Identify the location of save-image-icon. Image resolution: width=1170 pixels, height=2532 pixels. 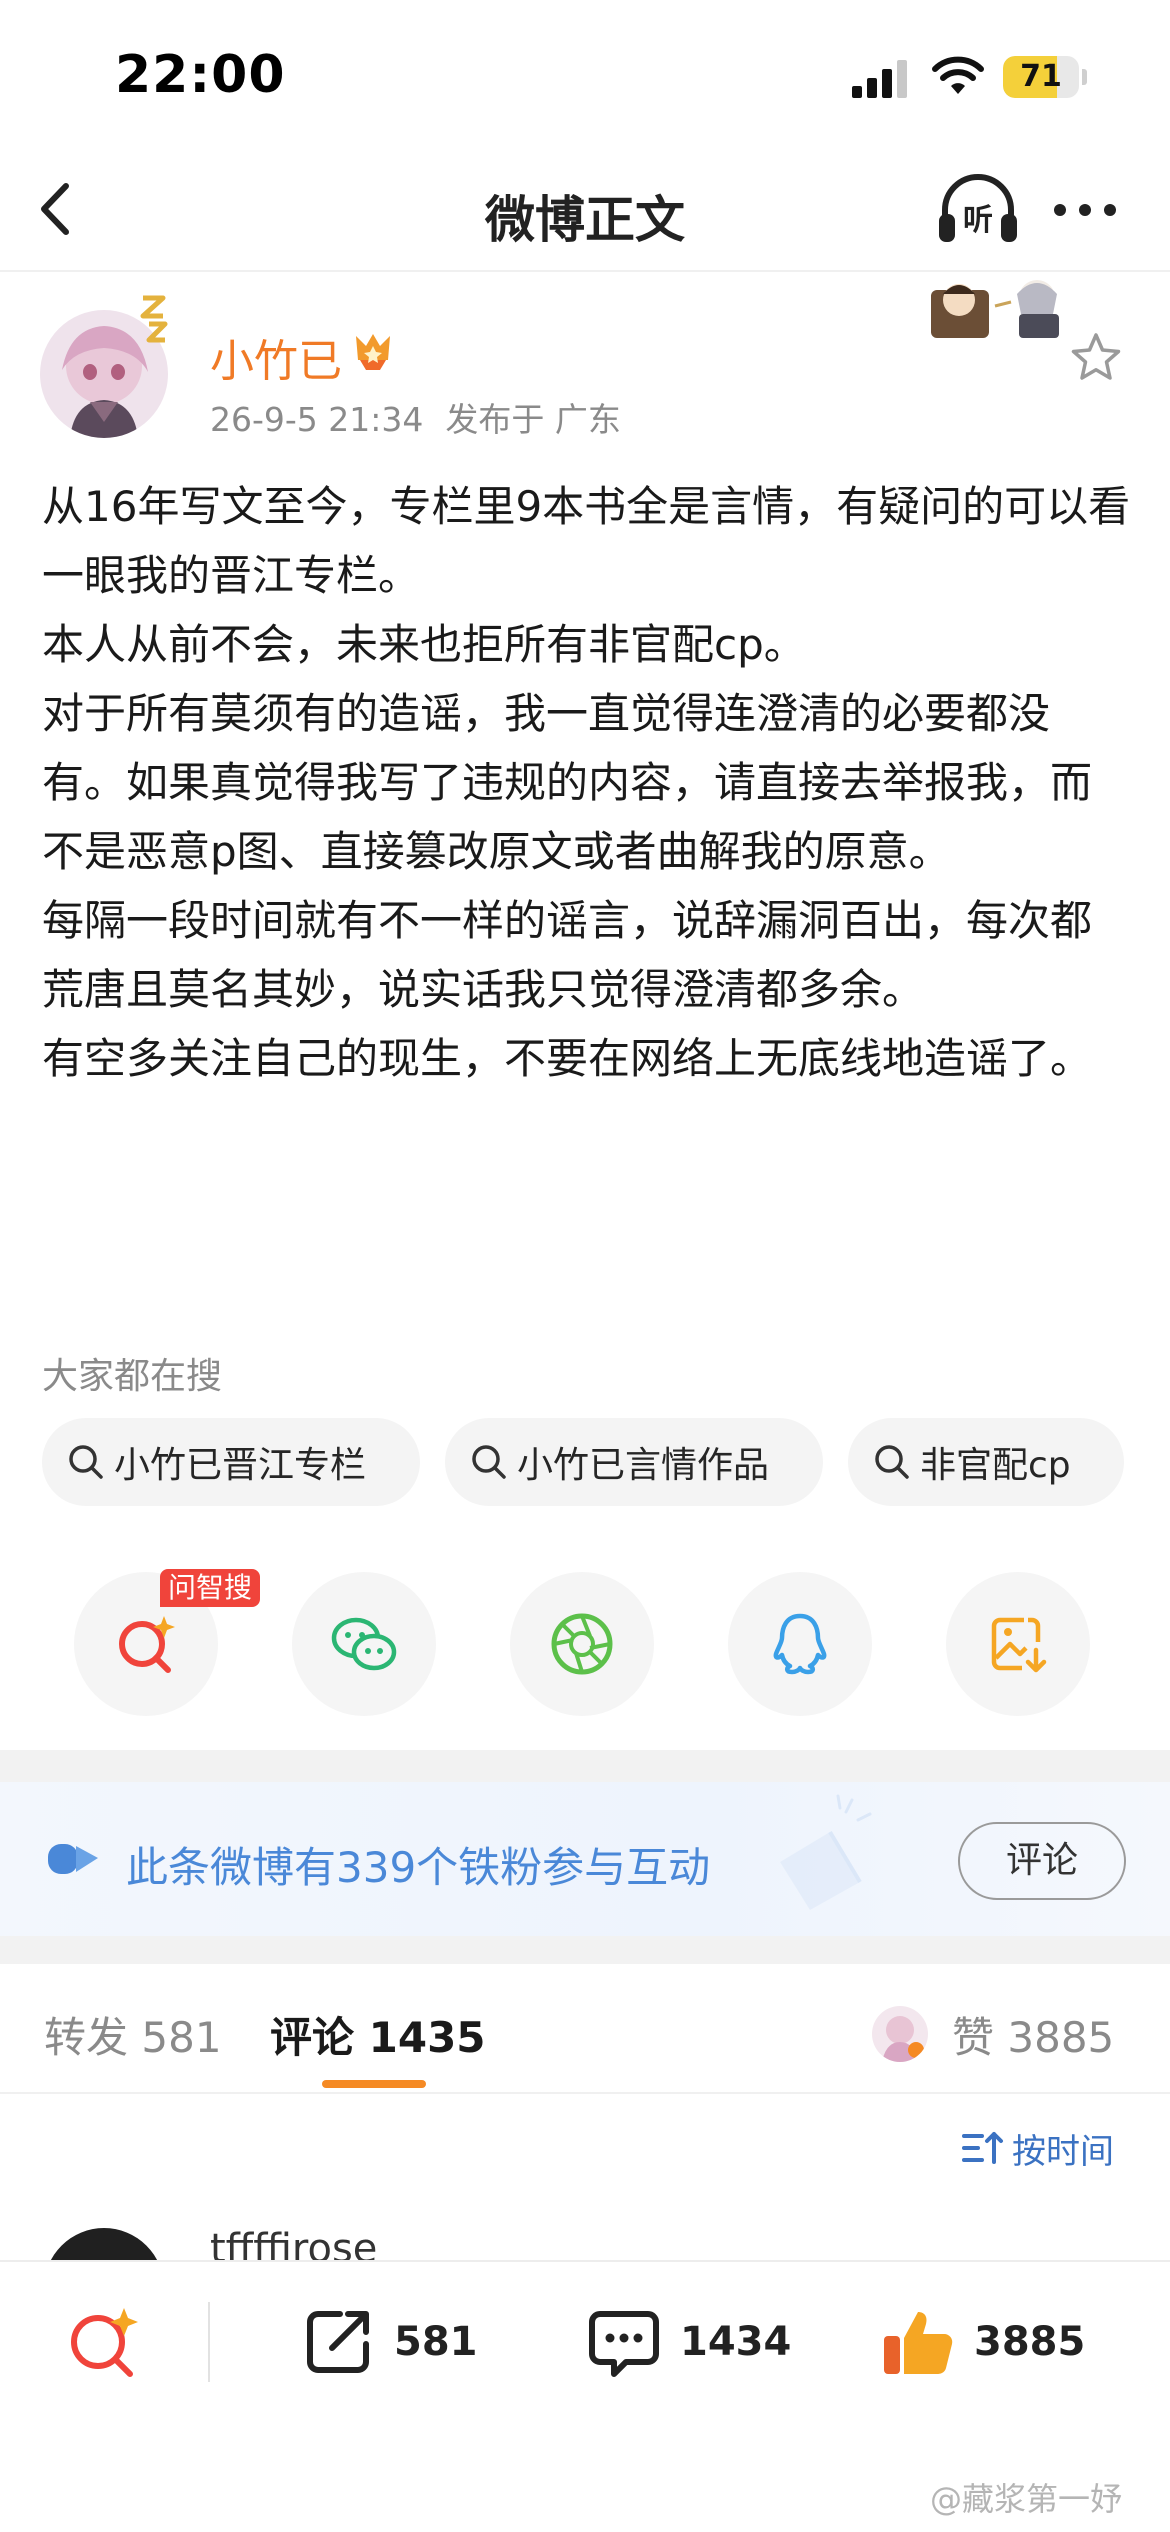
(1019, 1645).